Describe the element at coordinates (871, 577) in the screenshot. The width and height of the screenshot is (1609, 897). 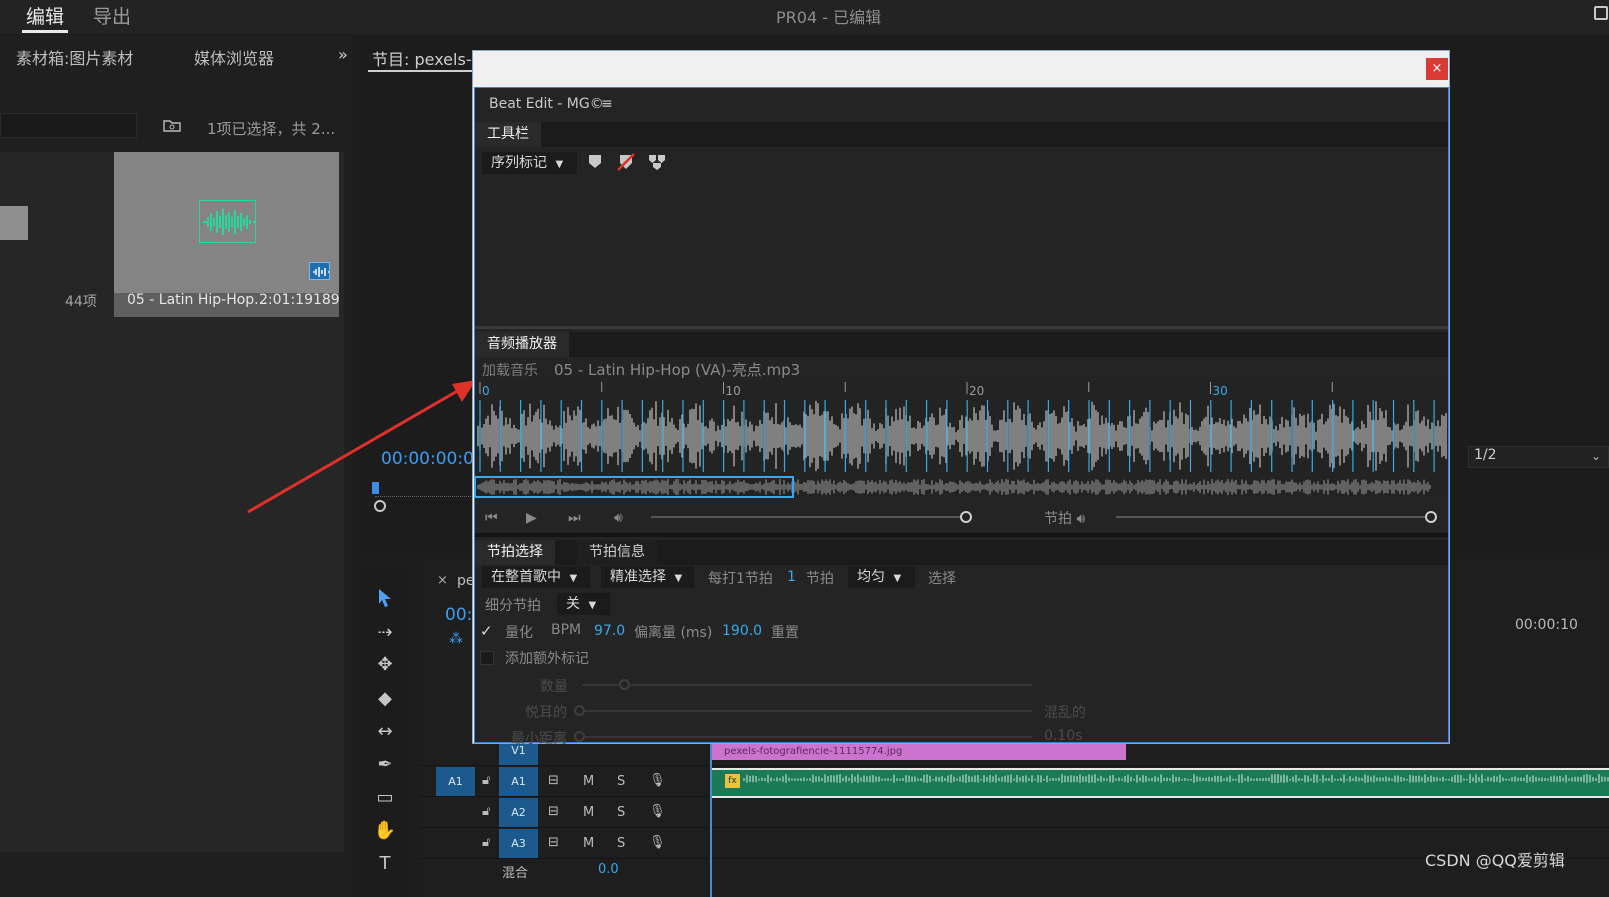
I see `even-label: 均匀` at that location.